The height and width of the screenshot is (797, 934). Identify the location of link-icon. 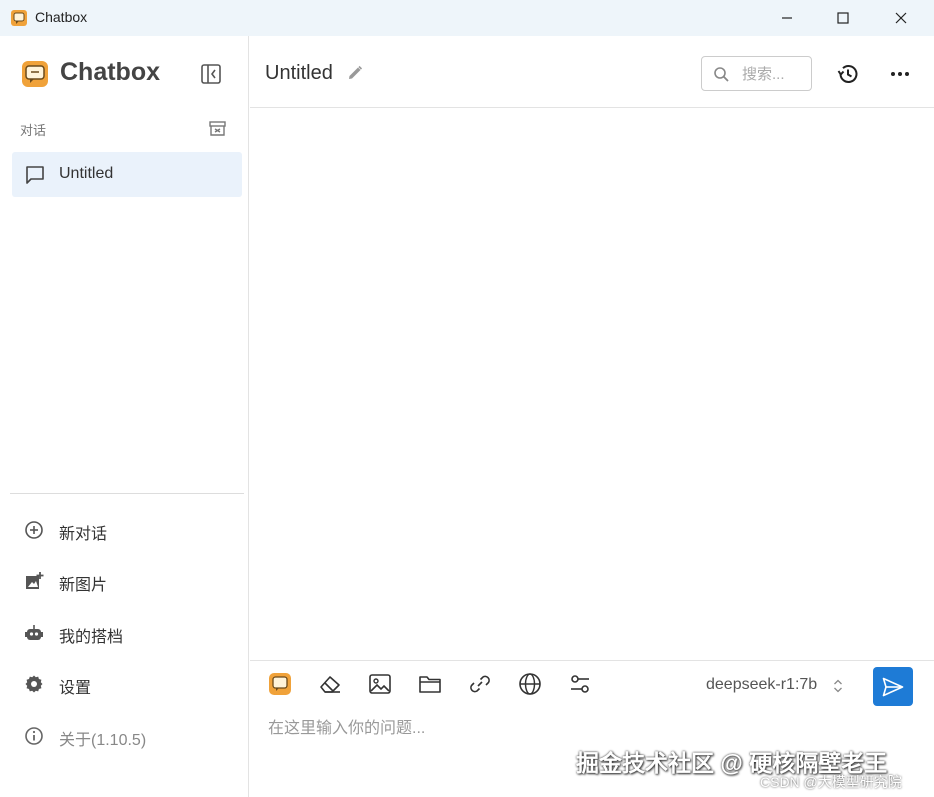
(480, 684).